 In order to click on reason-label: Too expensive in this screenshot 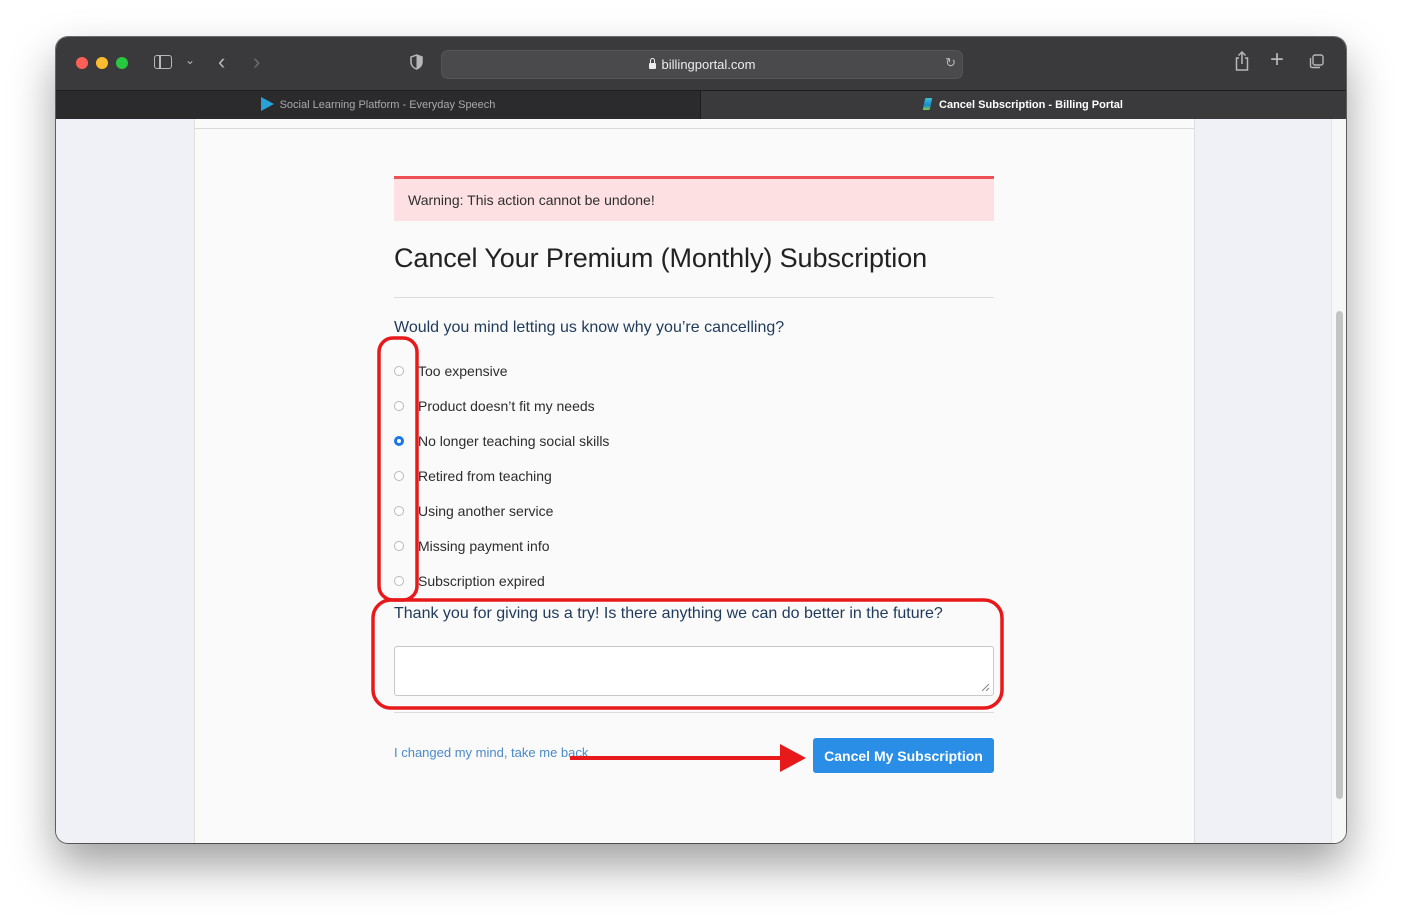, I will do `click(463, 371)`.